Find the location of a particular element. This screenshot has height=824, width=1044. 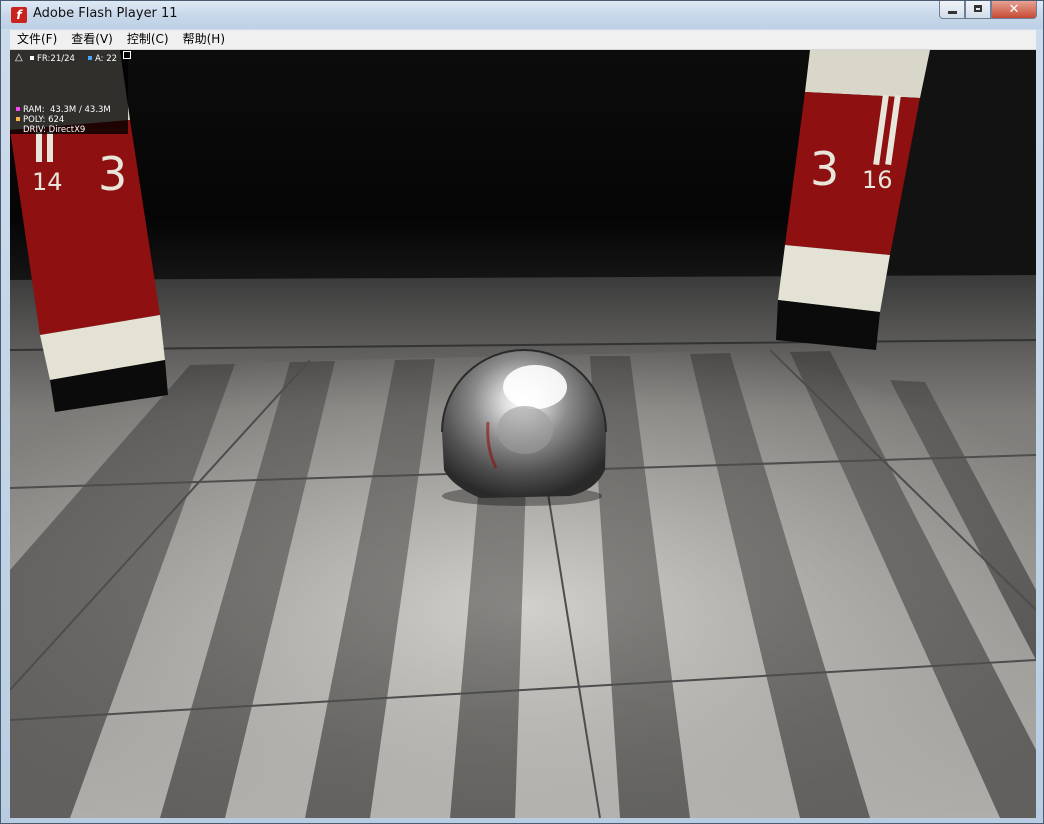

close-button: ✕ is located at coordinates (1014, 10).